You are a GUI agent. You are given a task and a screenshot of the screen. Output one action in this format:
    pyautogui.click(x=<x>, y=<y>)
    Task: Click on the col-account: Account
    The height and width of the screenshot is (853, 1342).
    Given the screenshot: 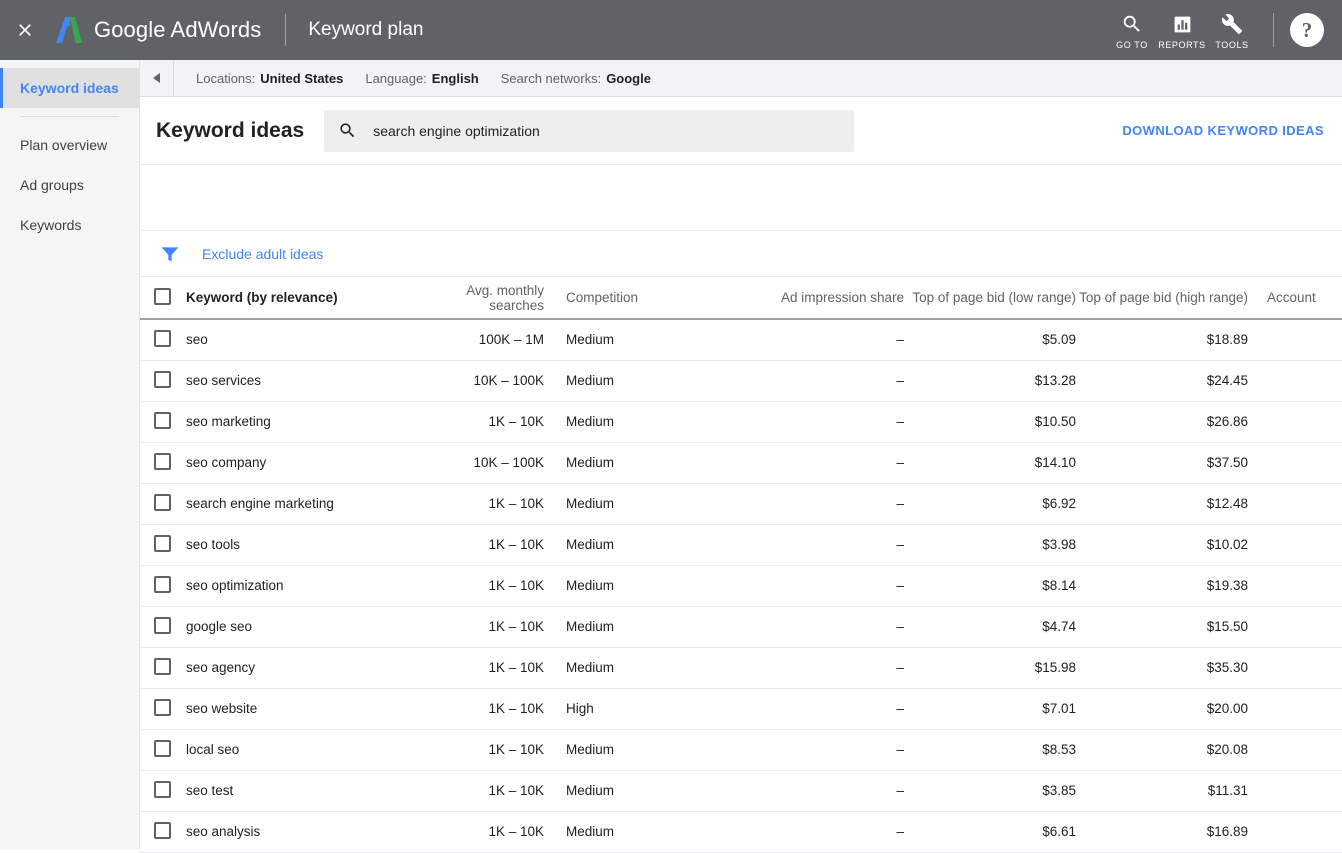 What is the action you would take?
    pyautogui.click(x=1295, y=298)
    